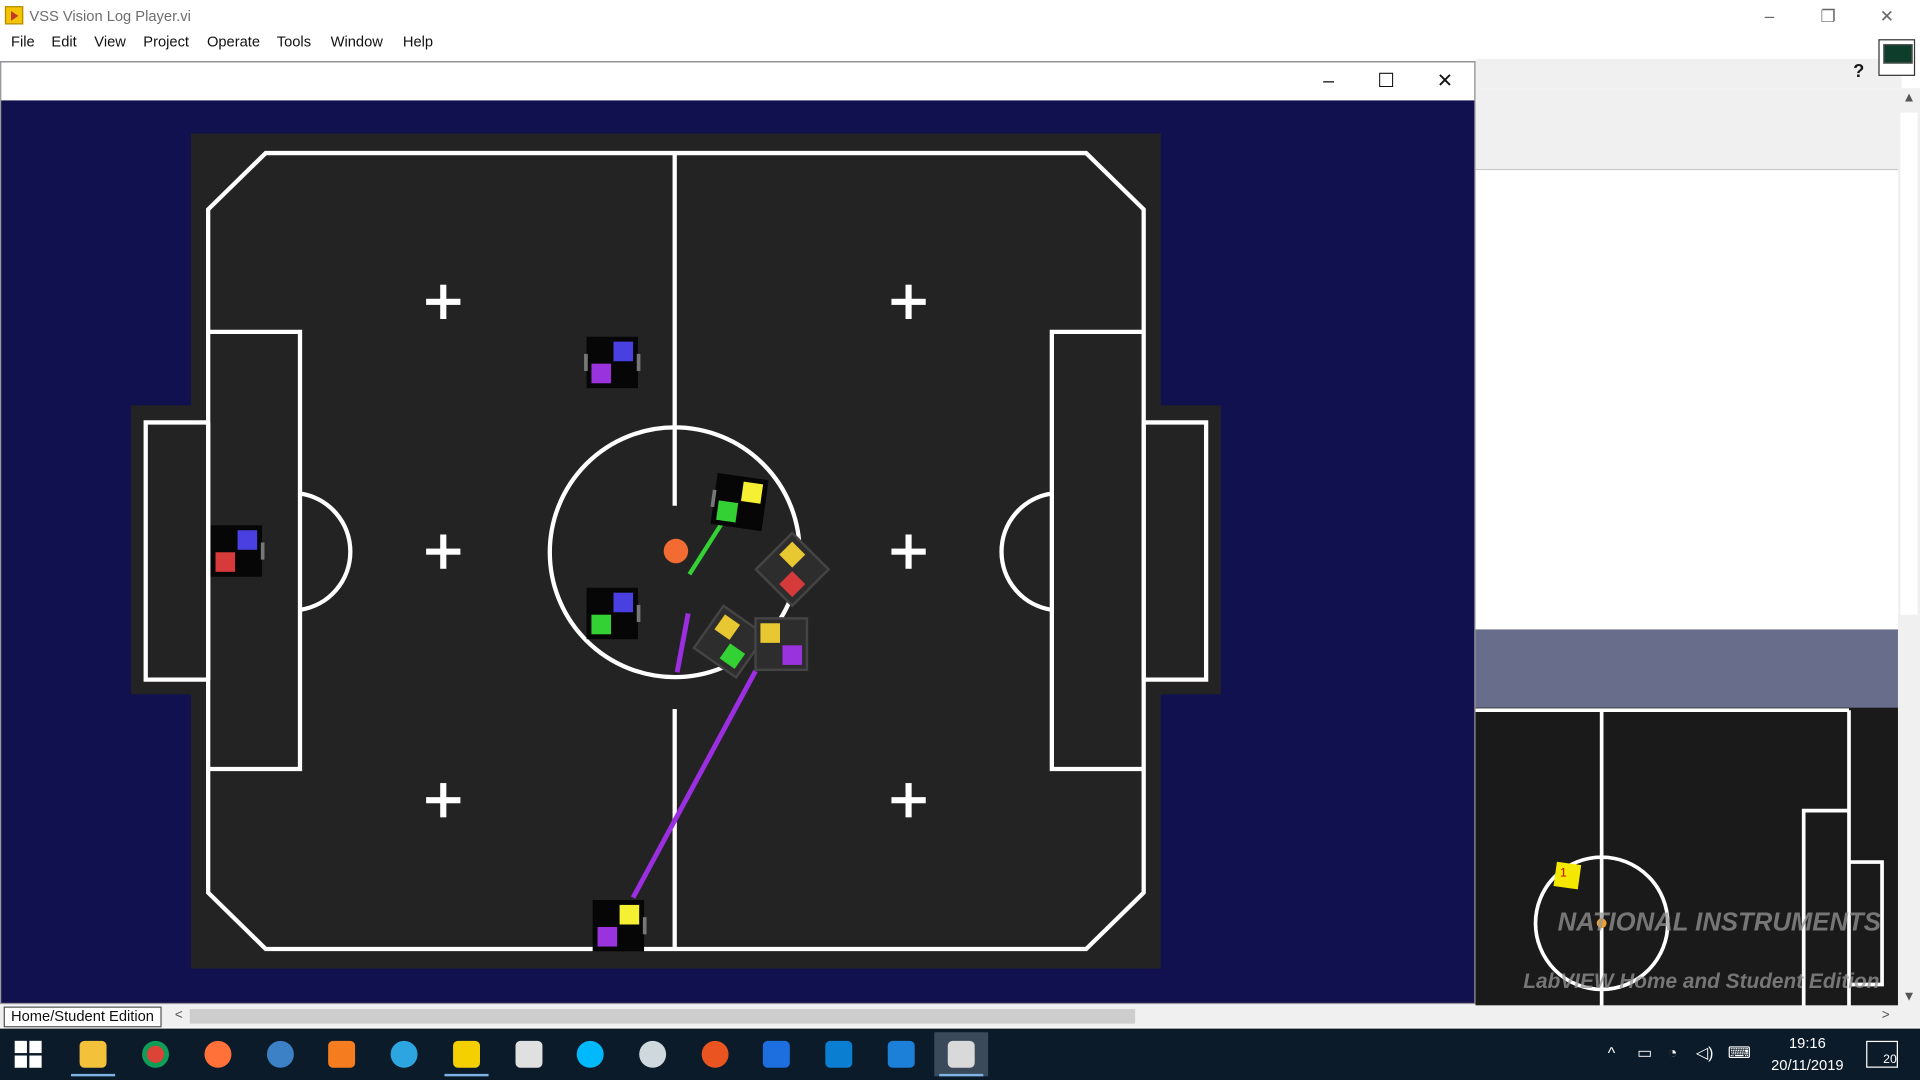  What do you see at coordinates (1644, 1053) in the screenshot?
I see `battery-icon: ▭` at bounding box center [1644, 1053].